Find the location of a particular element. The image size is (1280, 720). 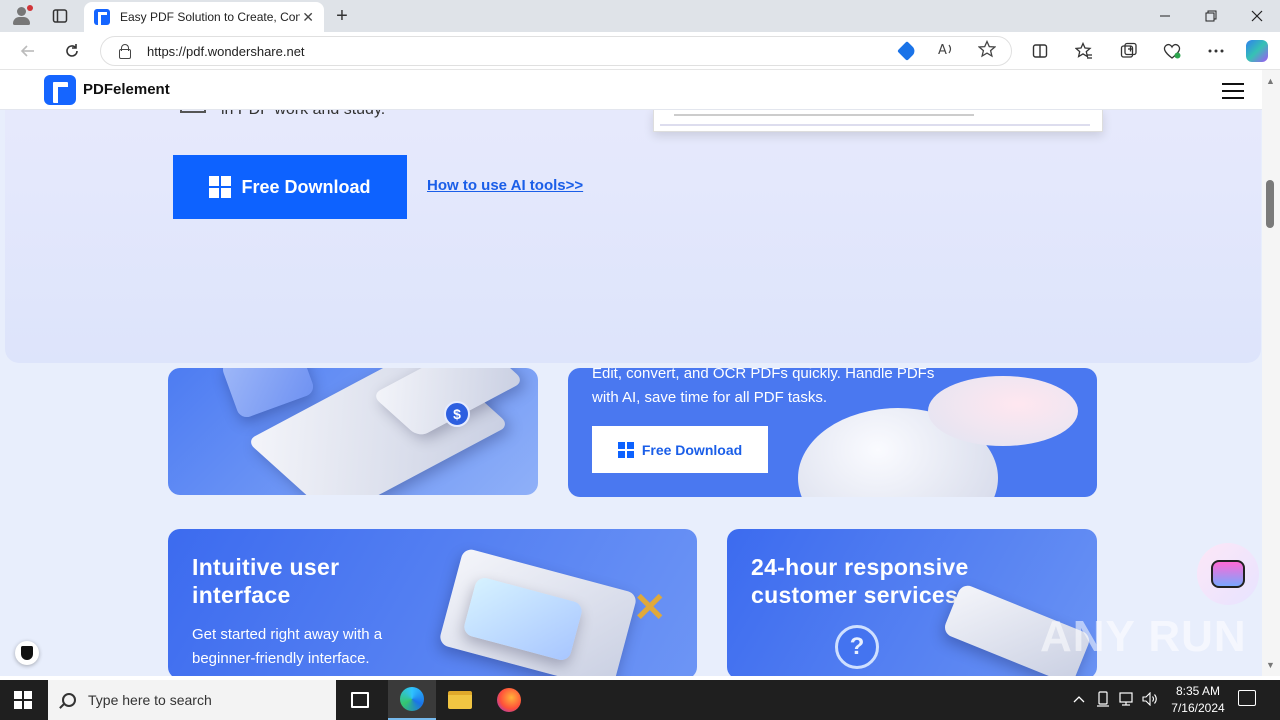

scrollbar-thumb is located at coordinates (1270, 204).